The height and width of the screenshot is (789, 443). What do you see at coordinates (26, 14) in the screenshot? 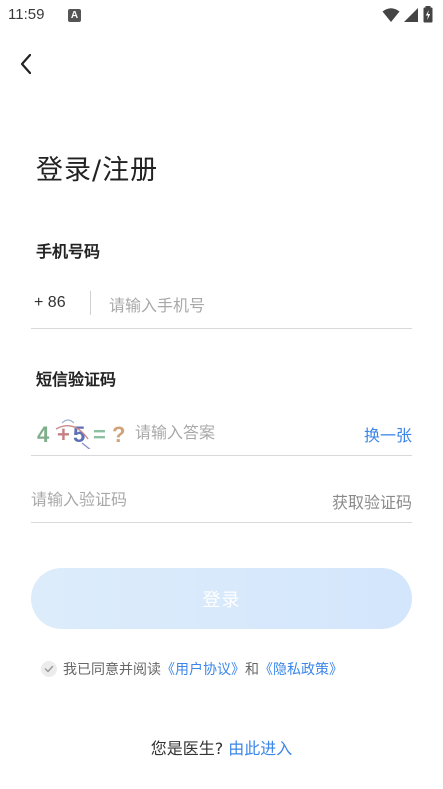
I see `status-time: 11:59` at bounding box center [26, 14].